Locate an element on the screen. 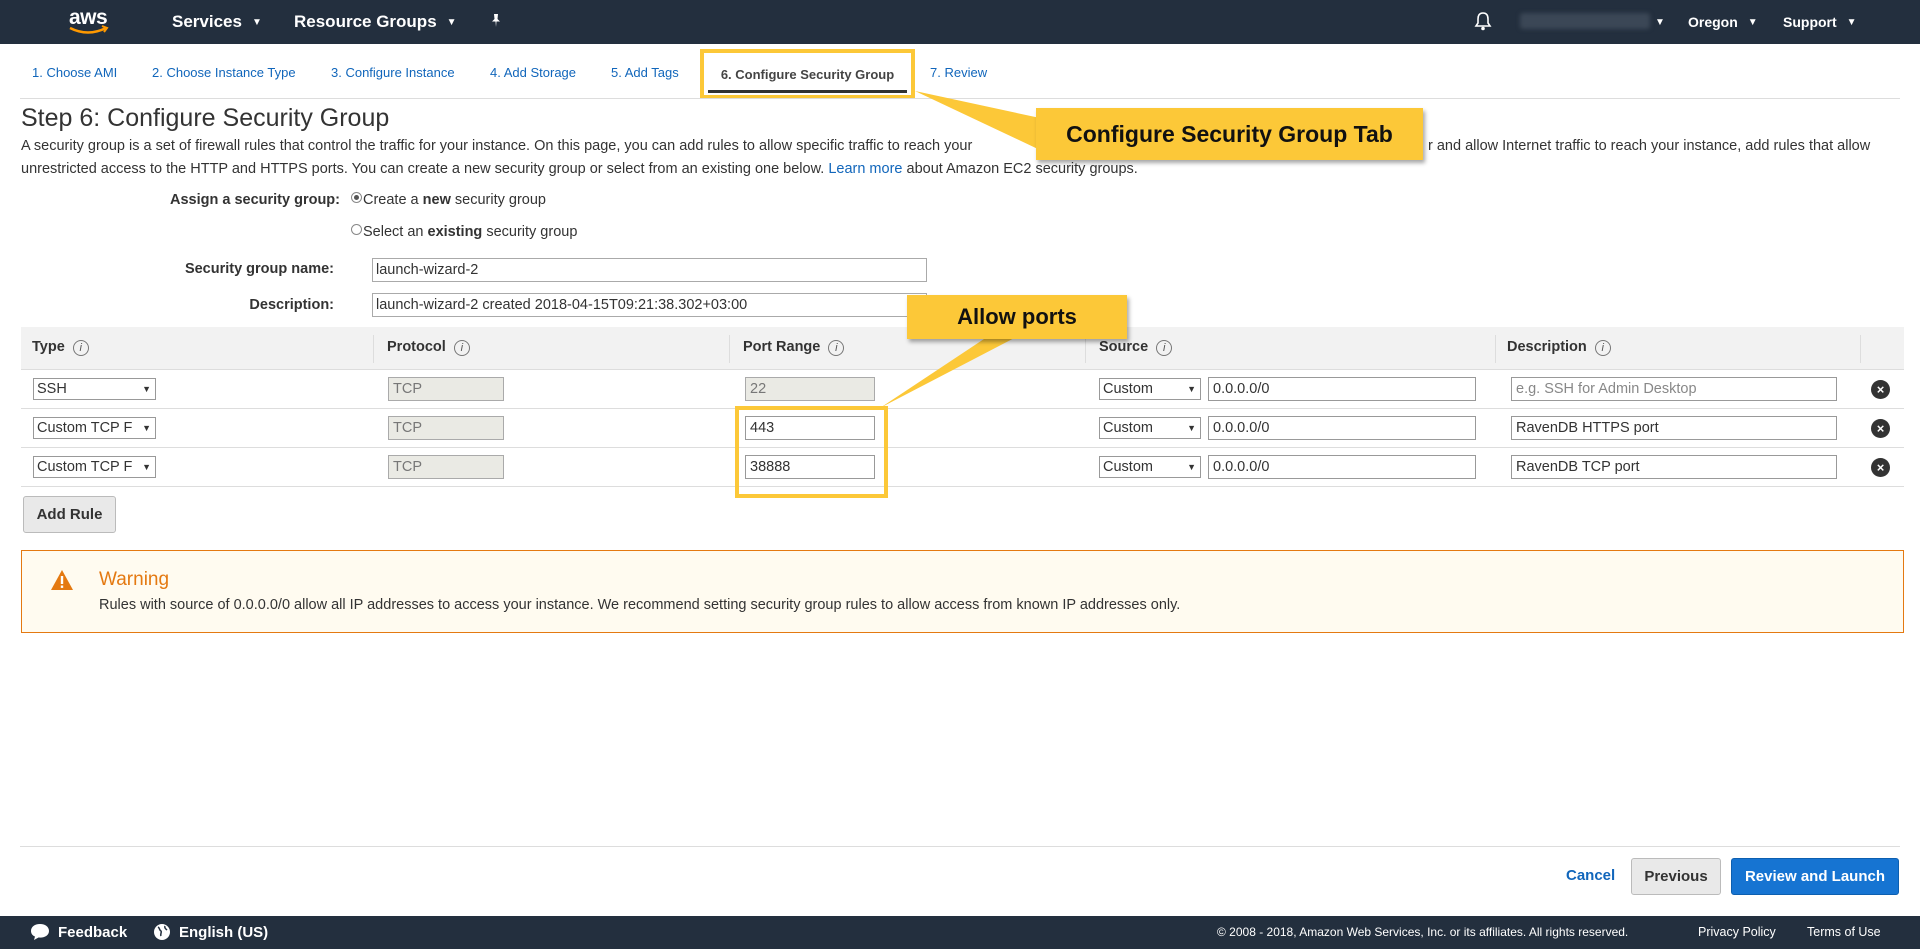 This screenshot has height=949, width=1920. privacy-policy-link: Privacy Policy is located at coordinates (1737, 932).